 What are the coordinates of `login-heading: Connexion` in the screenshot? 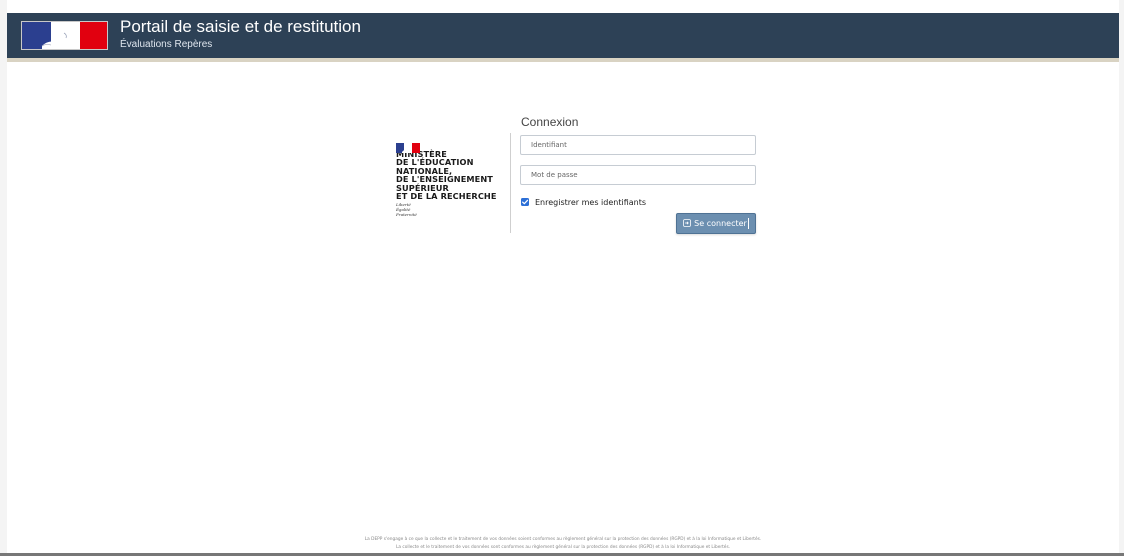 It's located at (550, 122).